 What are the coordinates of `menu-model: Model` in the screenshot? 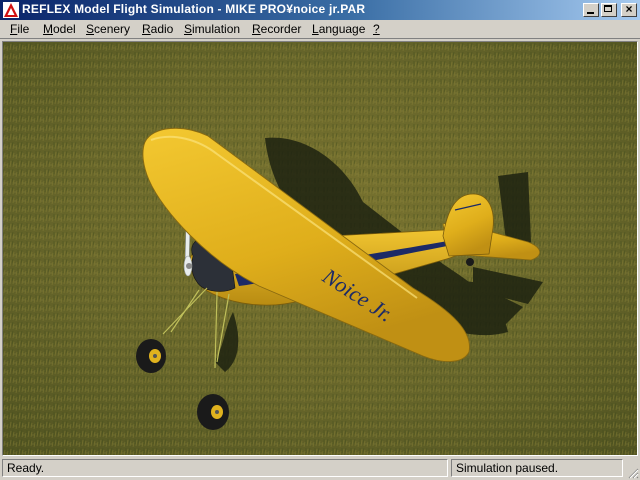 It's located at (59, 29).